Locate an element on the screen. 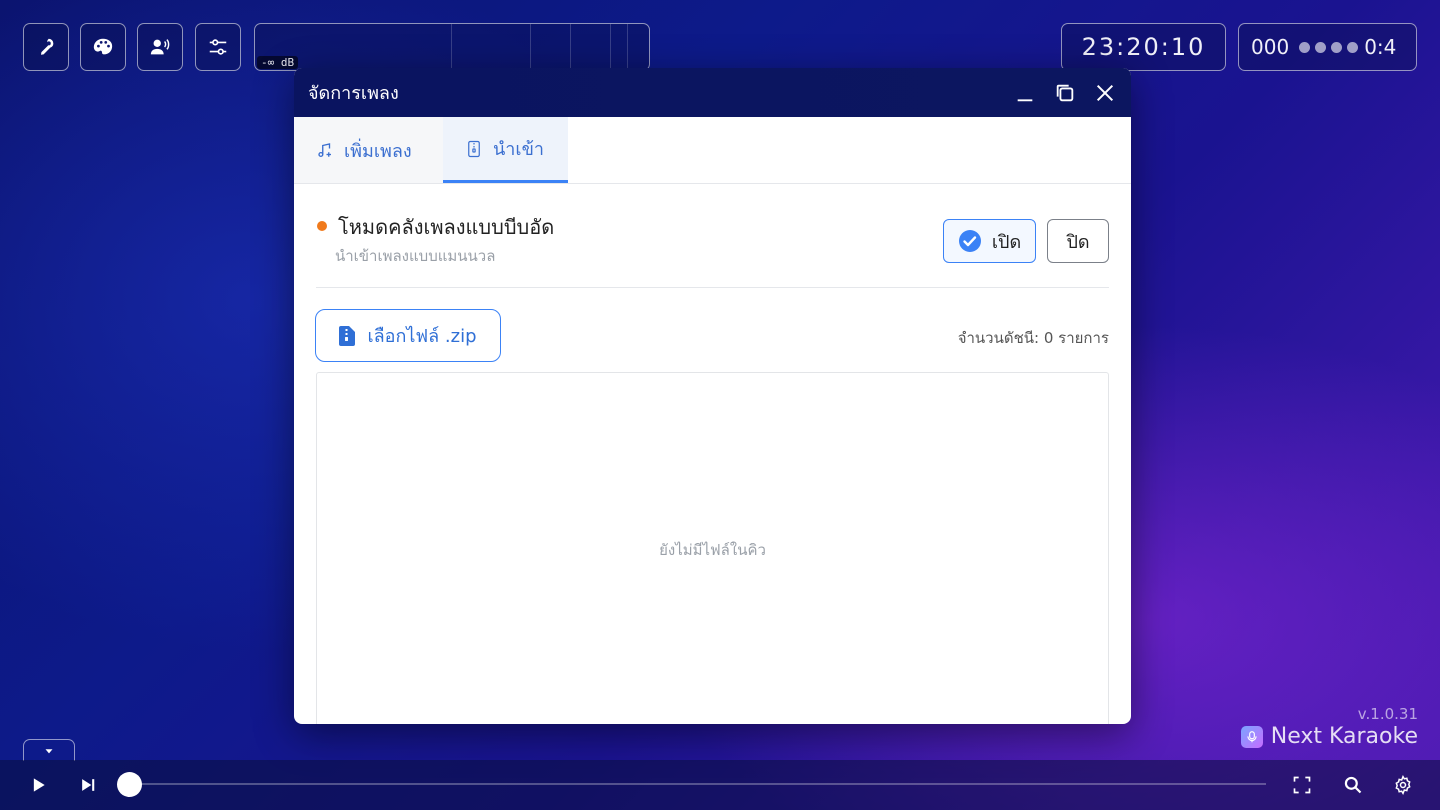  minimize-icon is located at coordinates (1025, 99).